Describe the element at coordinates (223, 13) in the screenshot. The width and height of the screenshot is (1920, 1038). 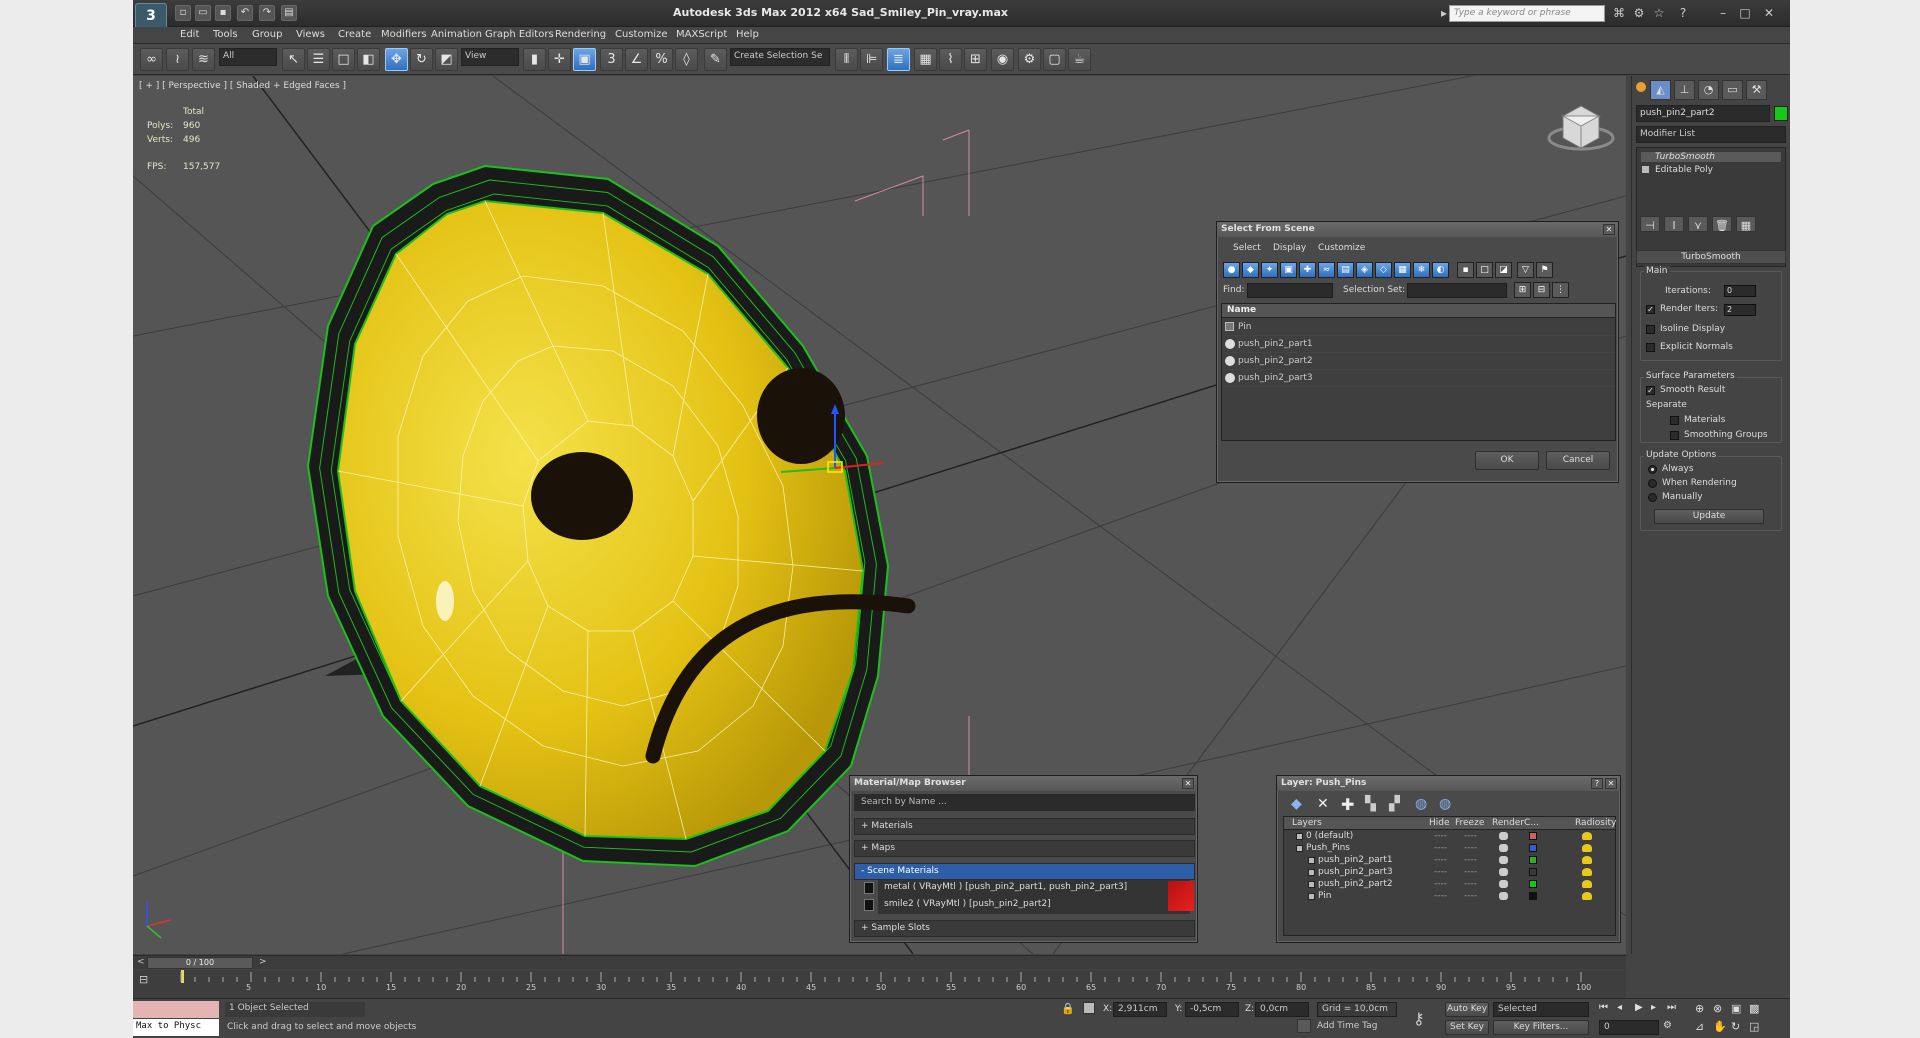
I see `save-file-icon: ▪` at that location.